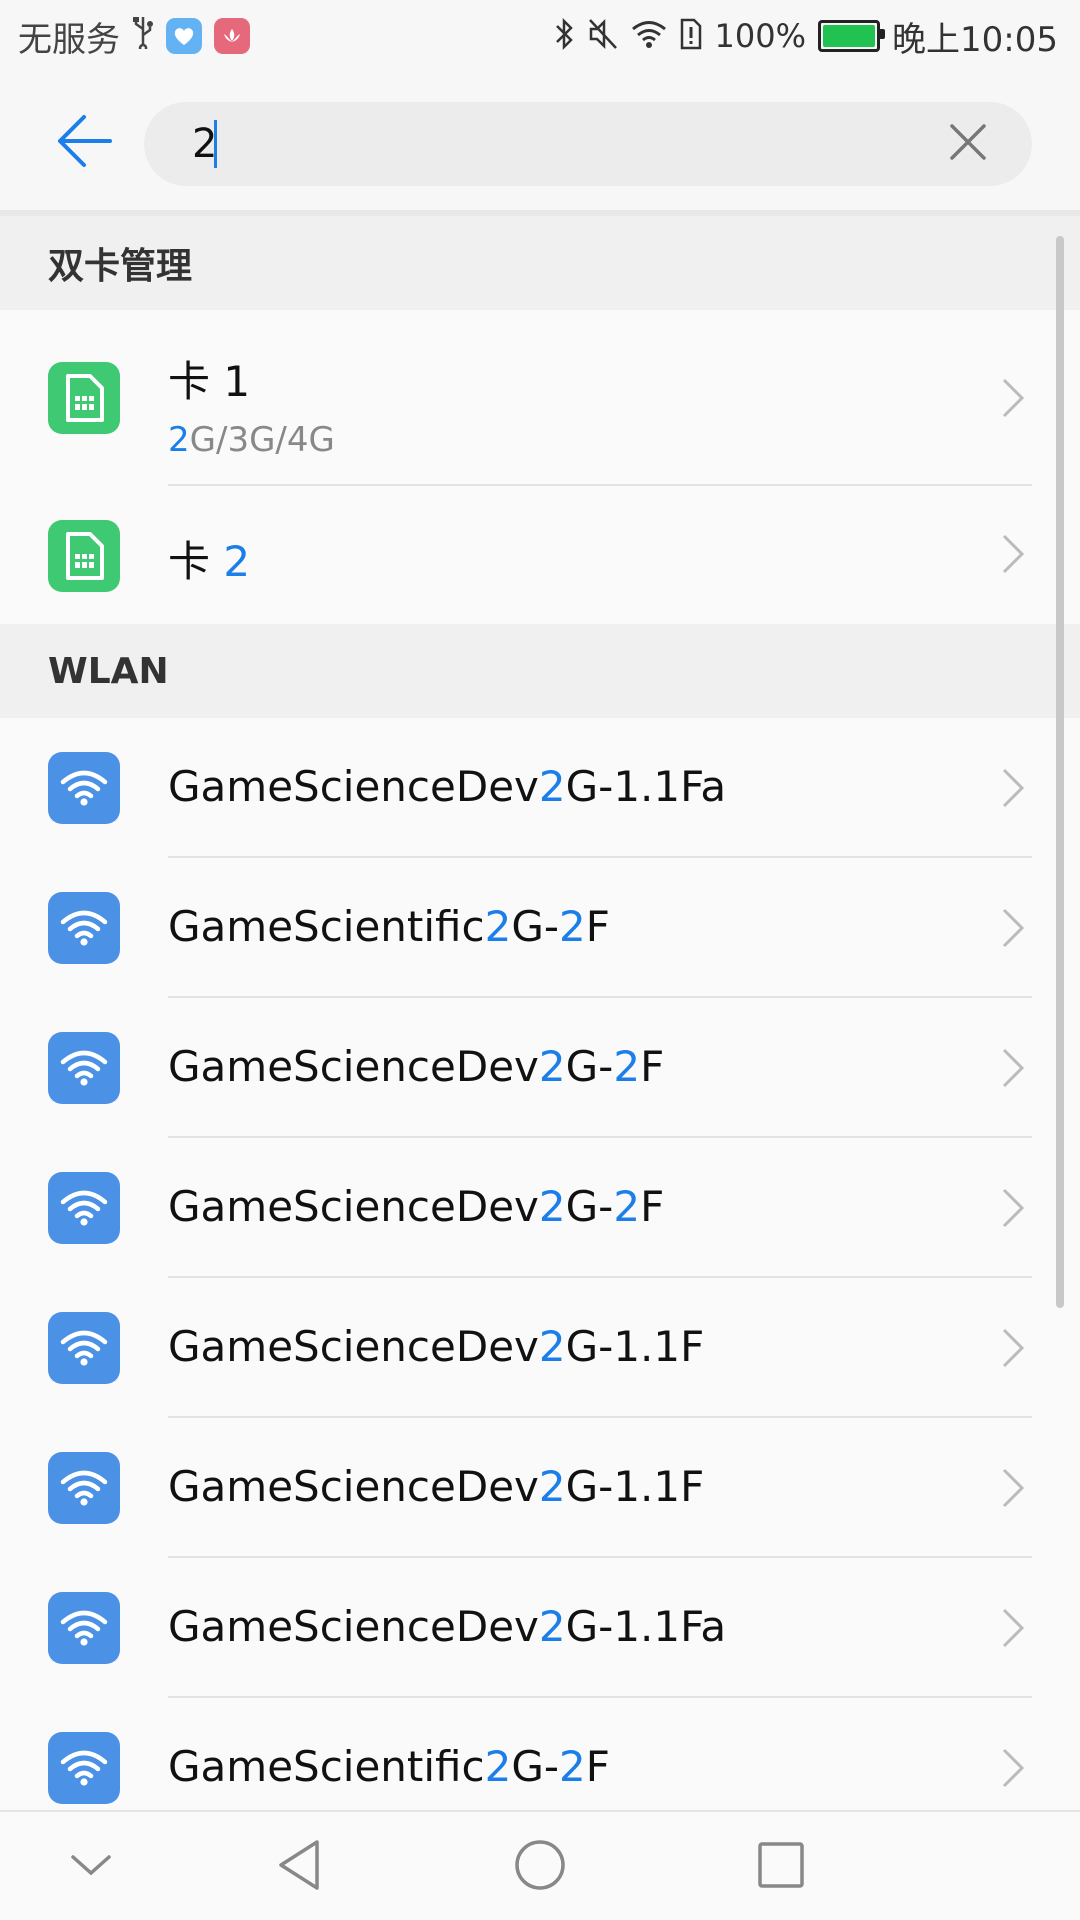  I want to click on square-recents-icon, so click(781, 1867).